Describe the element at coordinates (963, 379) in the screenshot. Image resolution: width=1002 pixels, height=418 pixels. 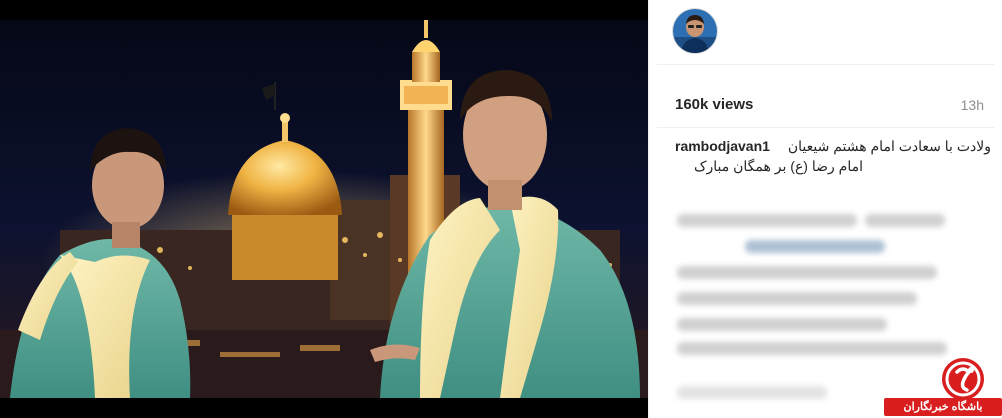
I see `club-logo-icon` at that location.